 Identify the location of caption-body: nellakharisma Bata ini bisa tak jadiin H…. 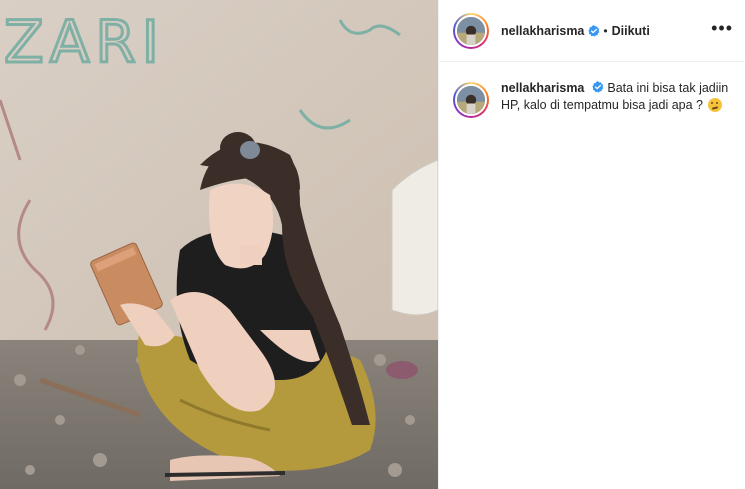
(617, 99).